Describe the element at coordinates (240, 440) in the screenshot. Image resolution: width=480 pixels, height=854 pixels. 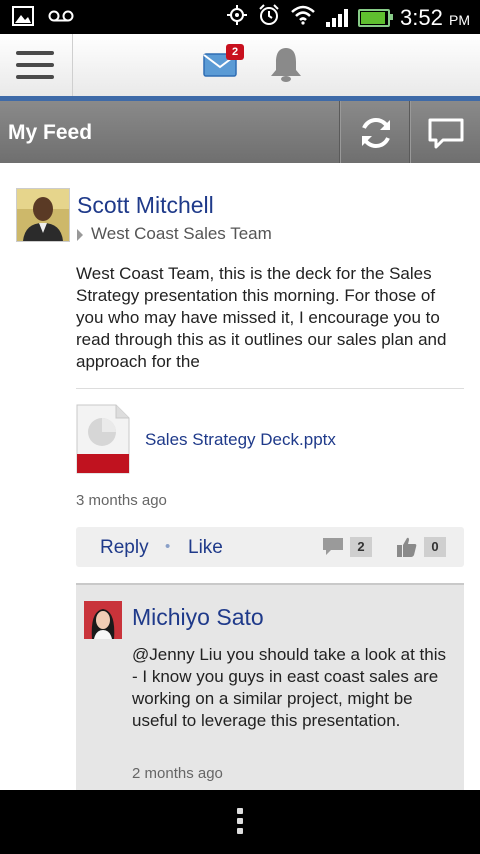
I see `attachment-link: Sales Strategy Deck.pptx` at that location.